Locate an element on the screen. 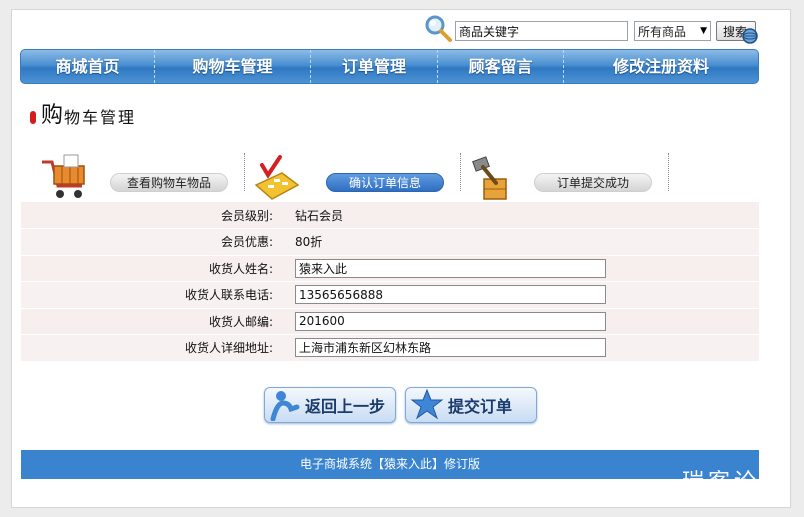 The image size is (804, 517). page-title-rest: 物车管理 is located at coordinates (100, 117).